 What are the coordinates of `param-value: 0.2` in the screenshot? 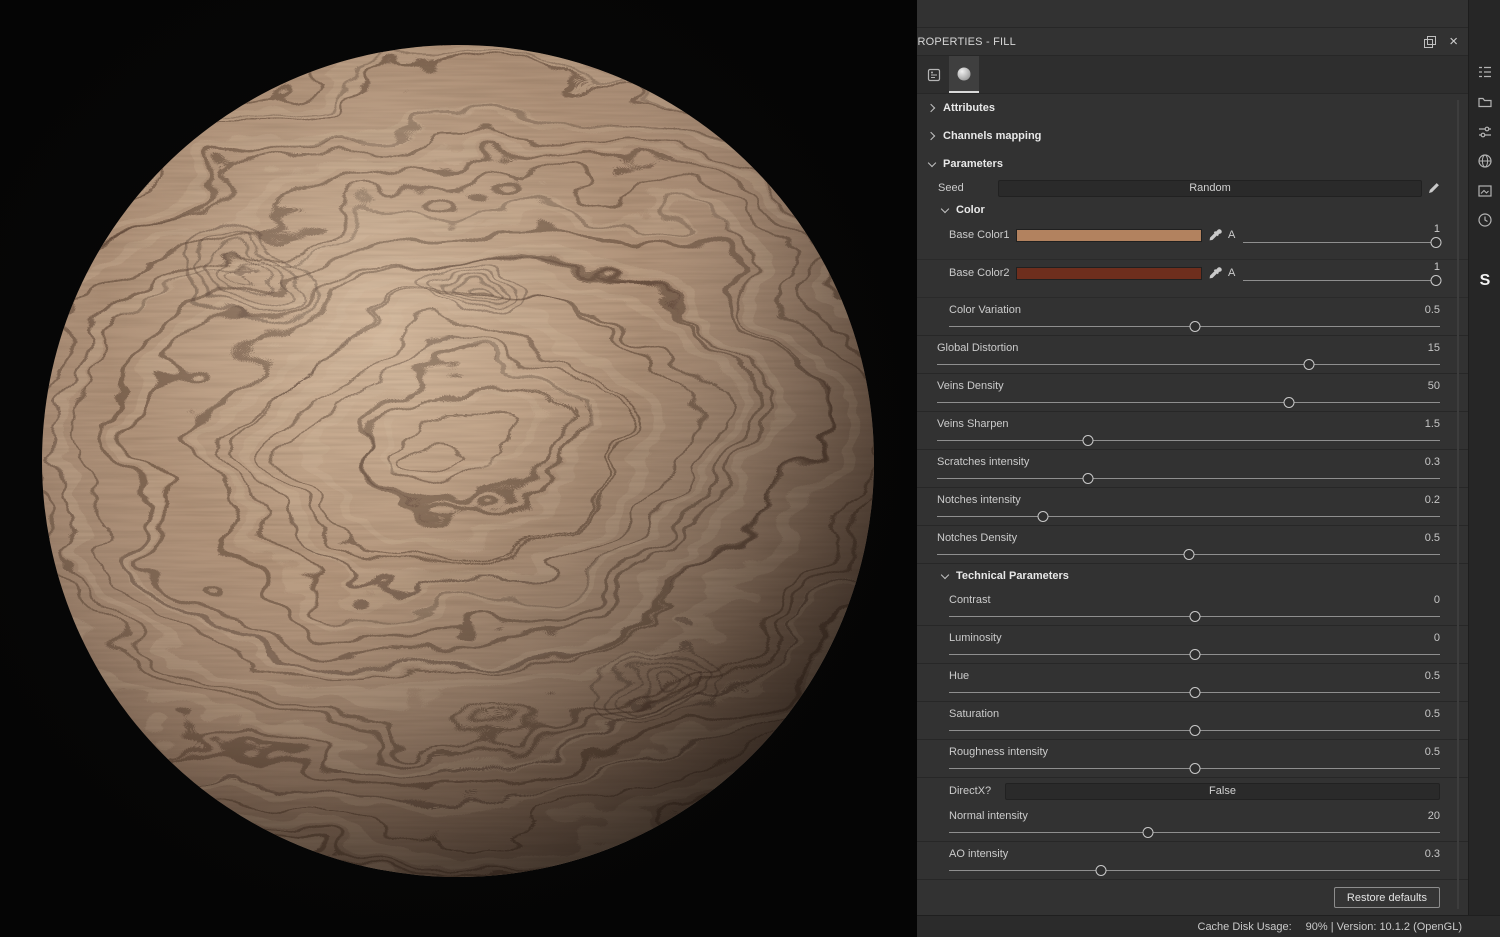 It's located at (1432, 499).